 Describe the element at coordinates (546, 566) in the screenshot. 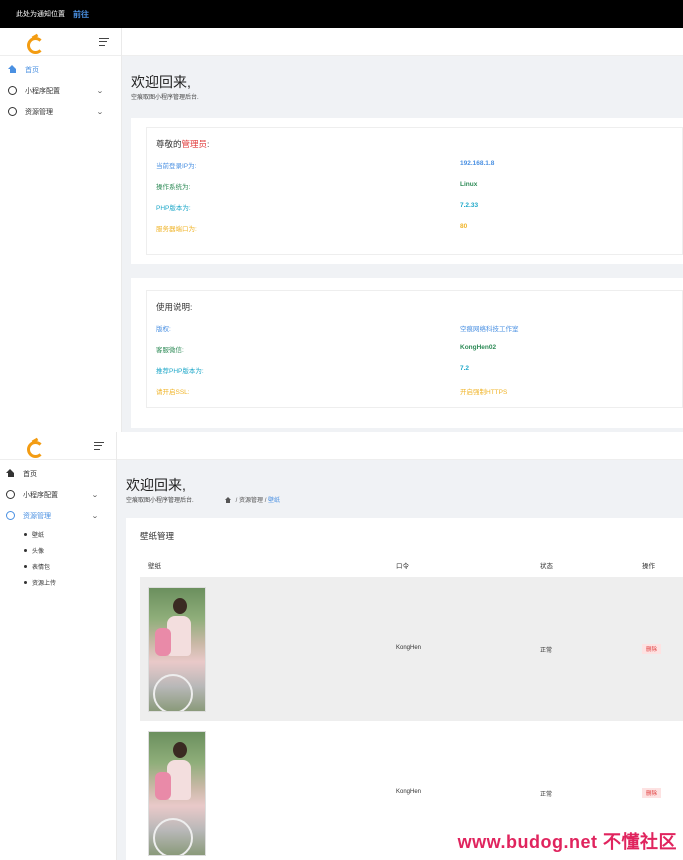

I see `column-header-status: 状态` at that location.